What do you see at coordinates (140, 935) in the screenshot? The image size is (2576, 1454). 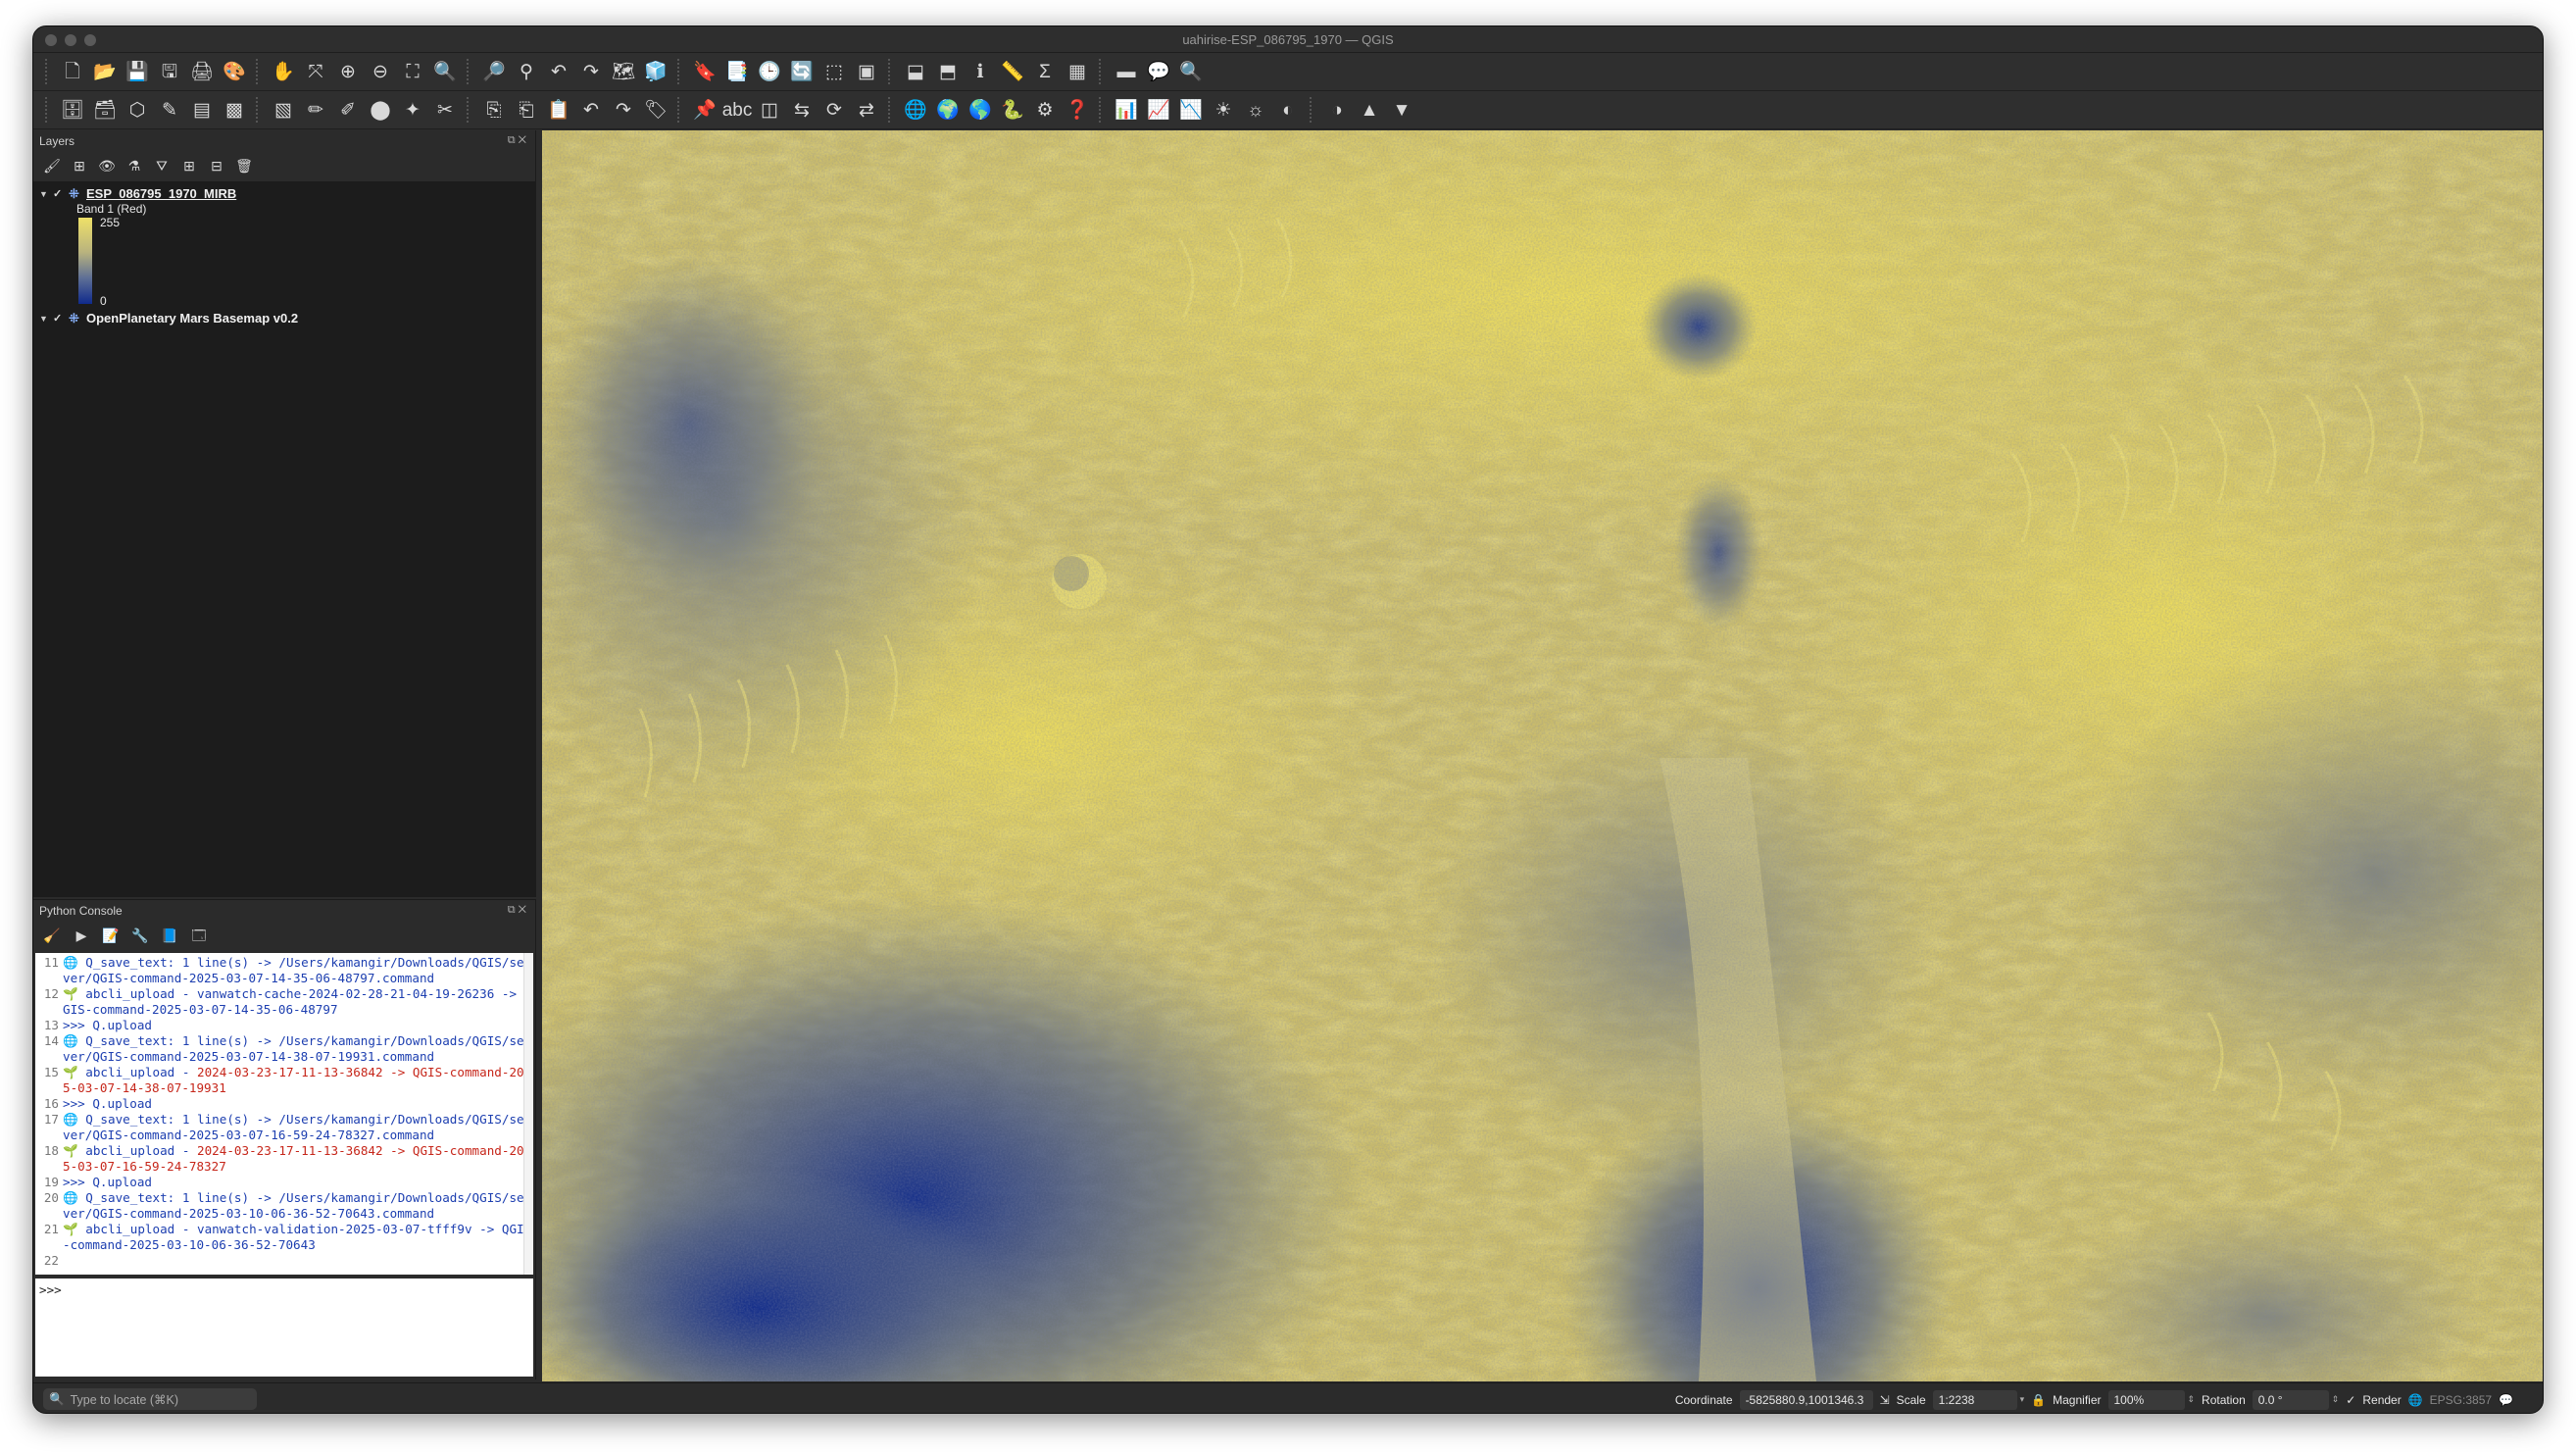 I see `options-icon: 🔧` at bounding box center [140, 935].